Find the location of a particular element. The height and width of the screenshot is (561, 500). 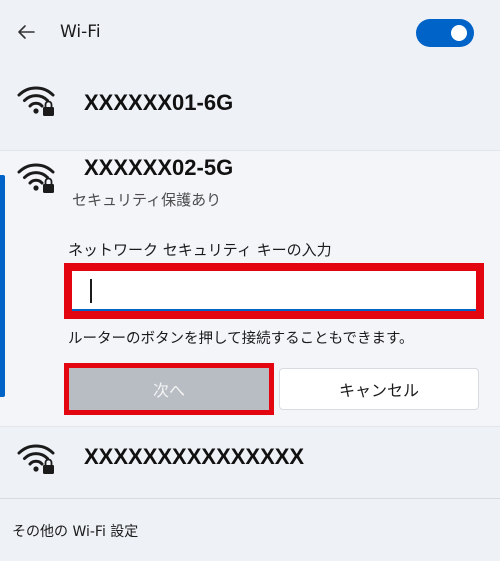

network-ssid: XXXXXX01-6G is located at coordinates (159, 102).